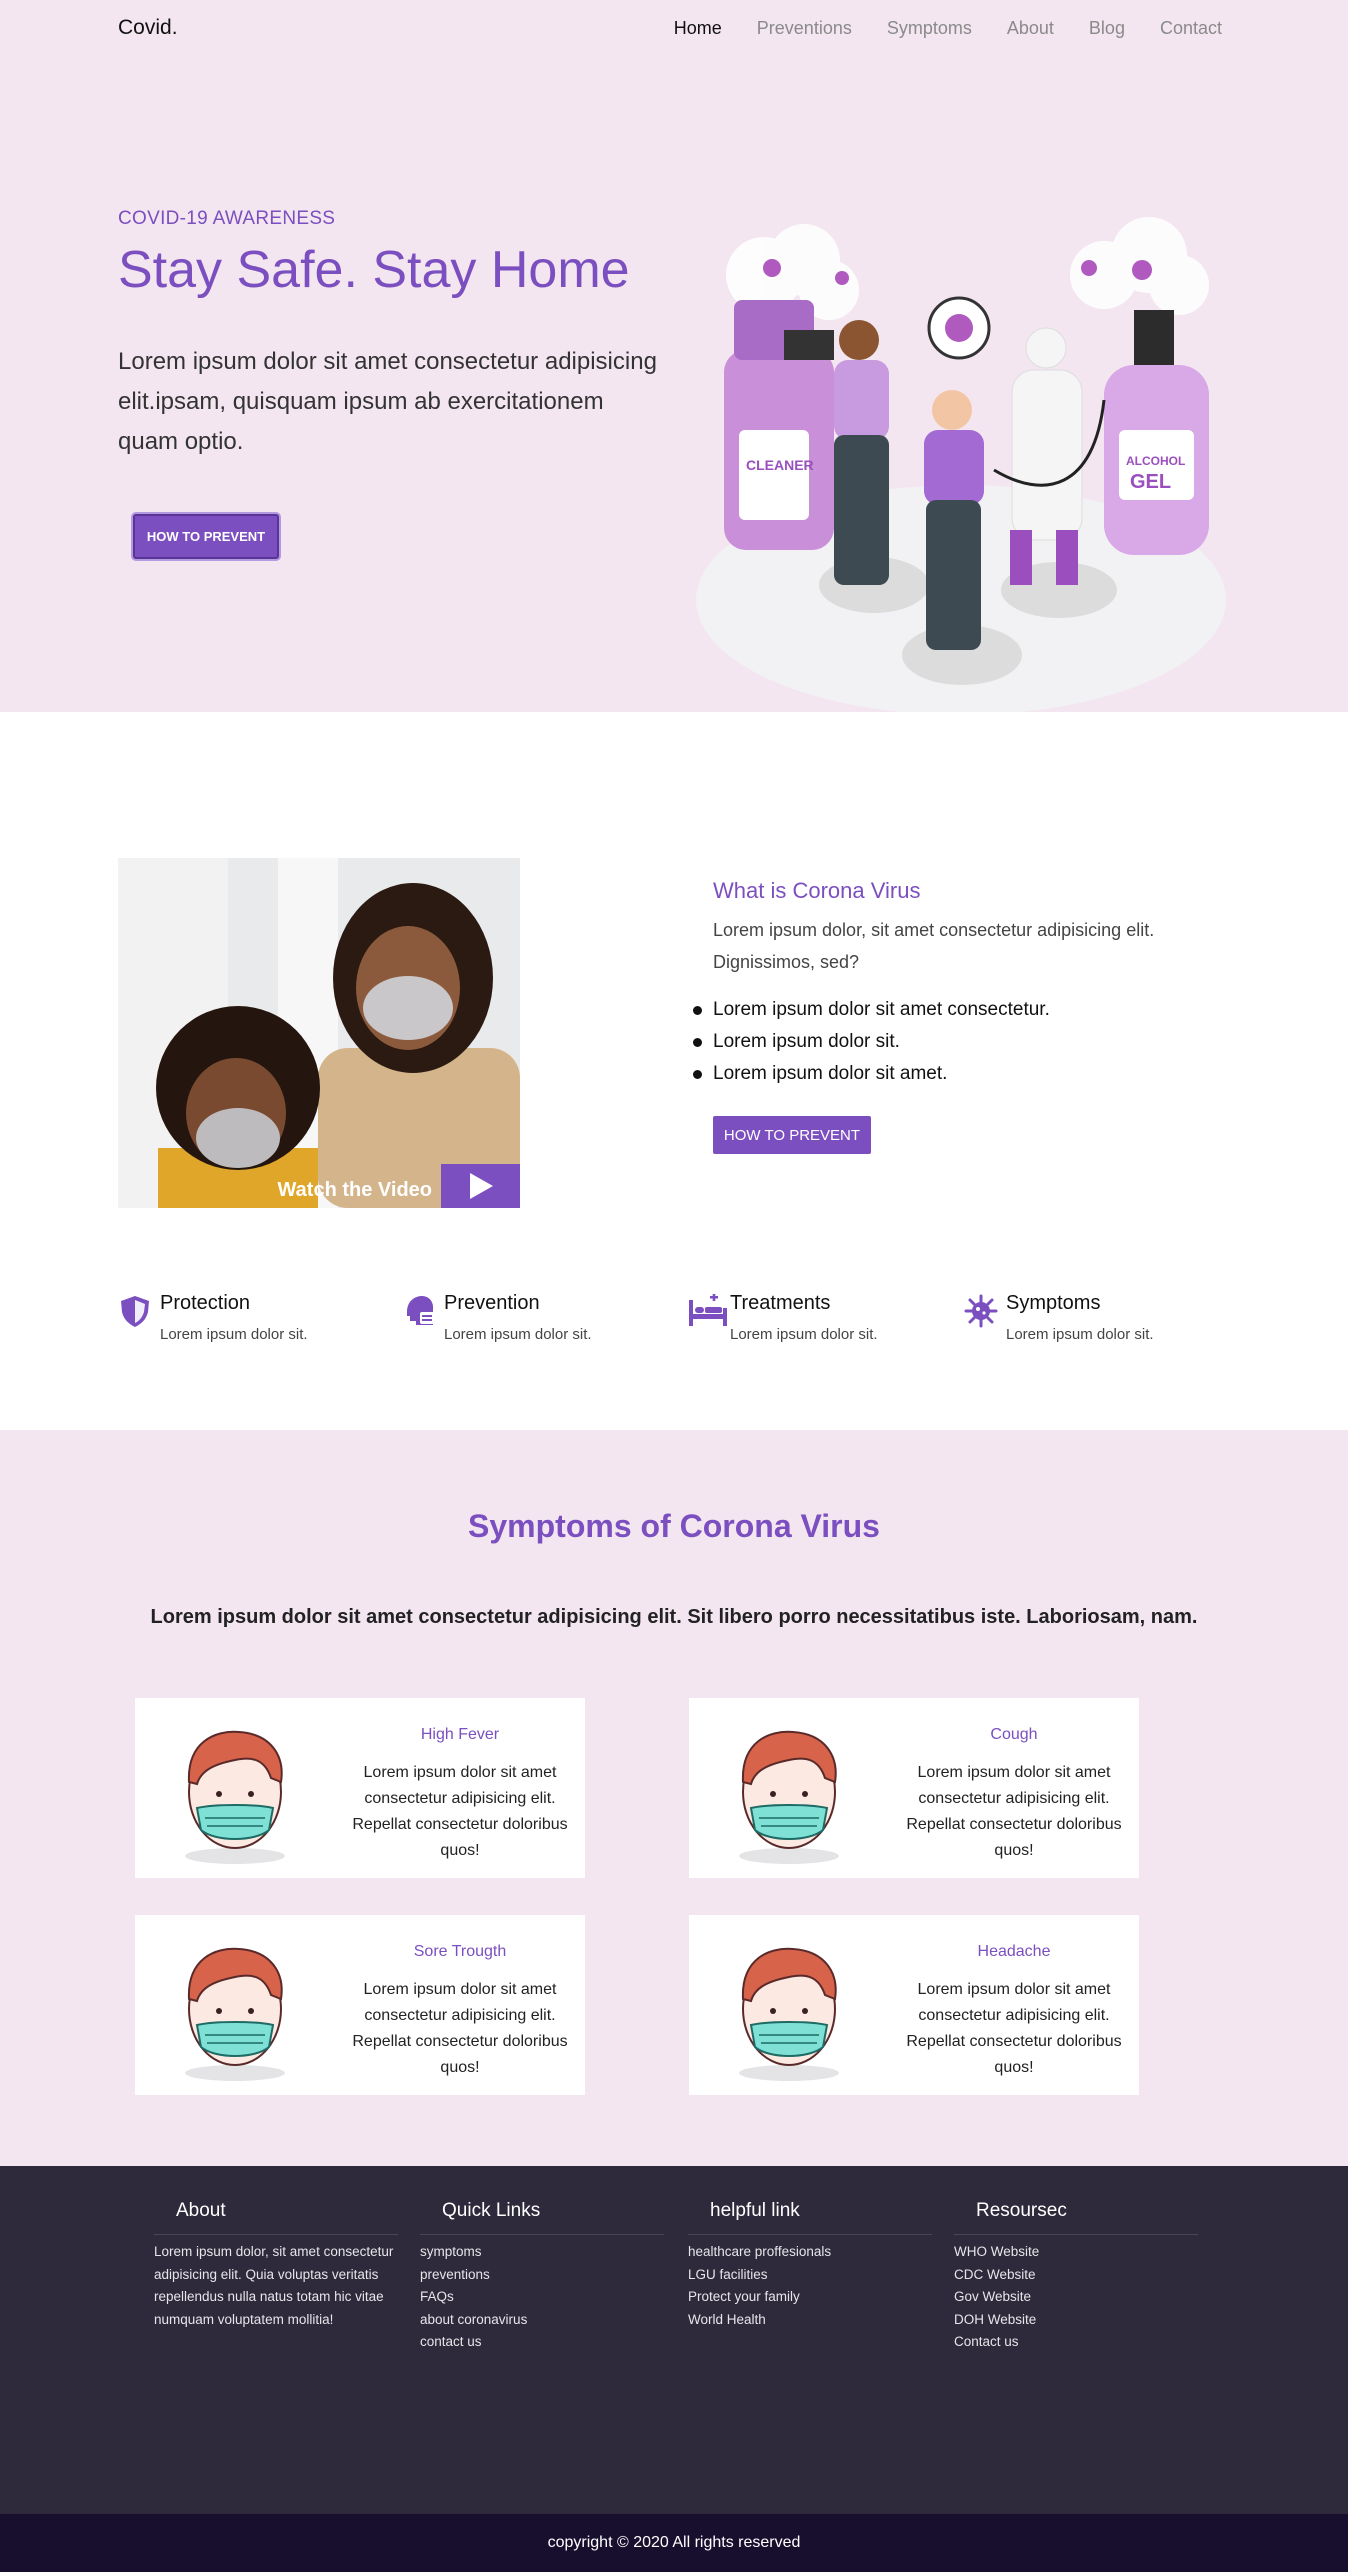  Describe the element at coordinates (708, 1310) in the screenshot. I see `hospital-bed-icon` at that location.